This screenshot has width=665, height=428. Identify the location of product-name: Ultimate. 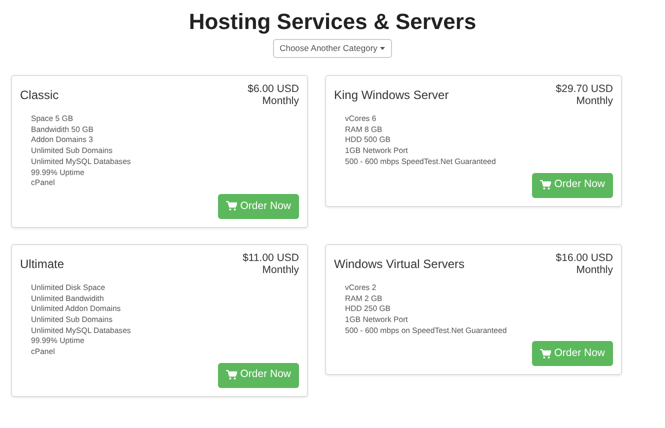
(42, 264).